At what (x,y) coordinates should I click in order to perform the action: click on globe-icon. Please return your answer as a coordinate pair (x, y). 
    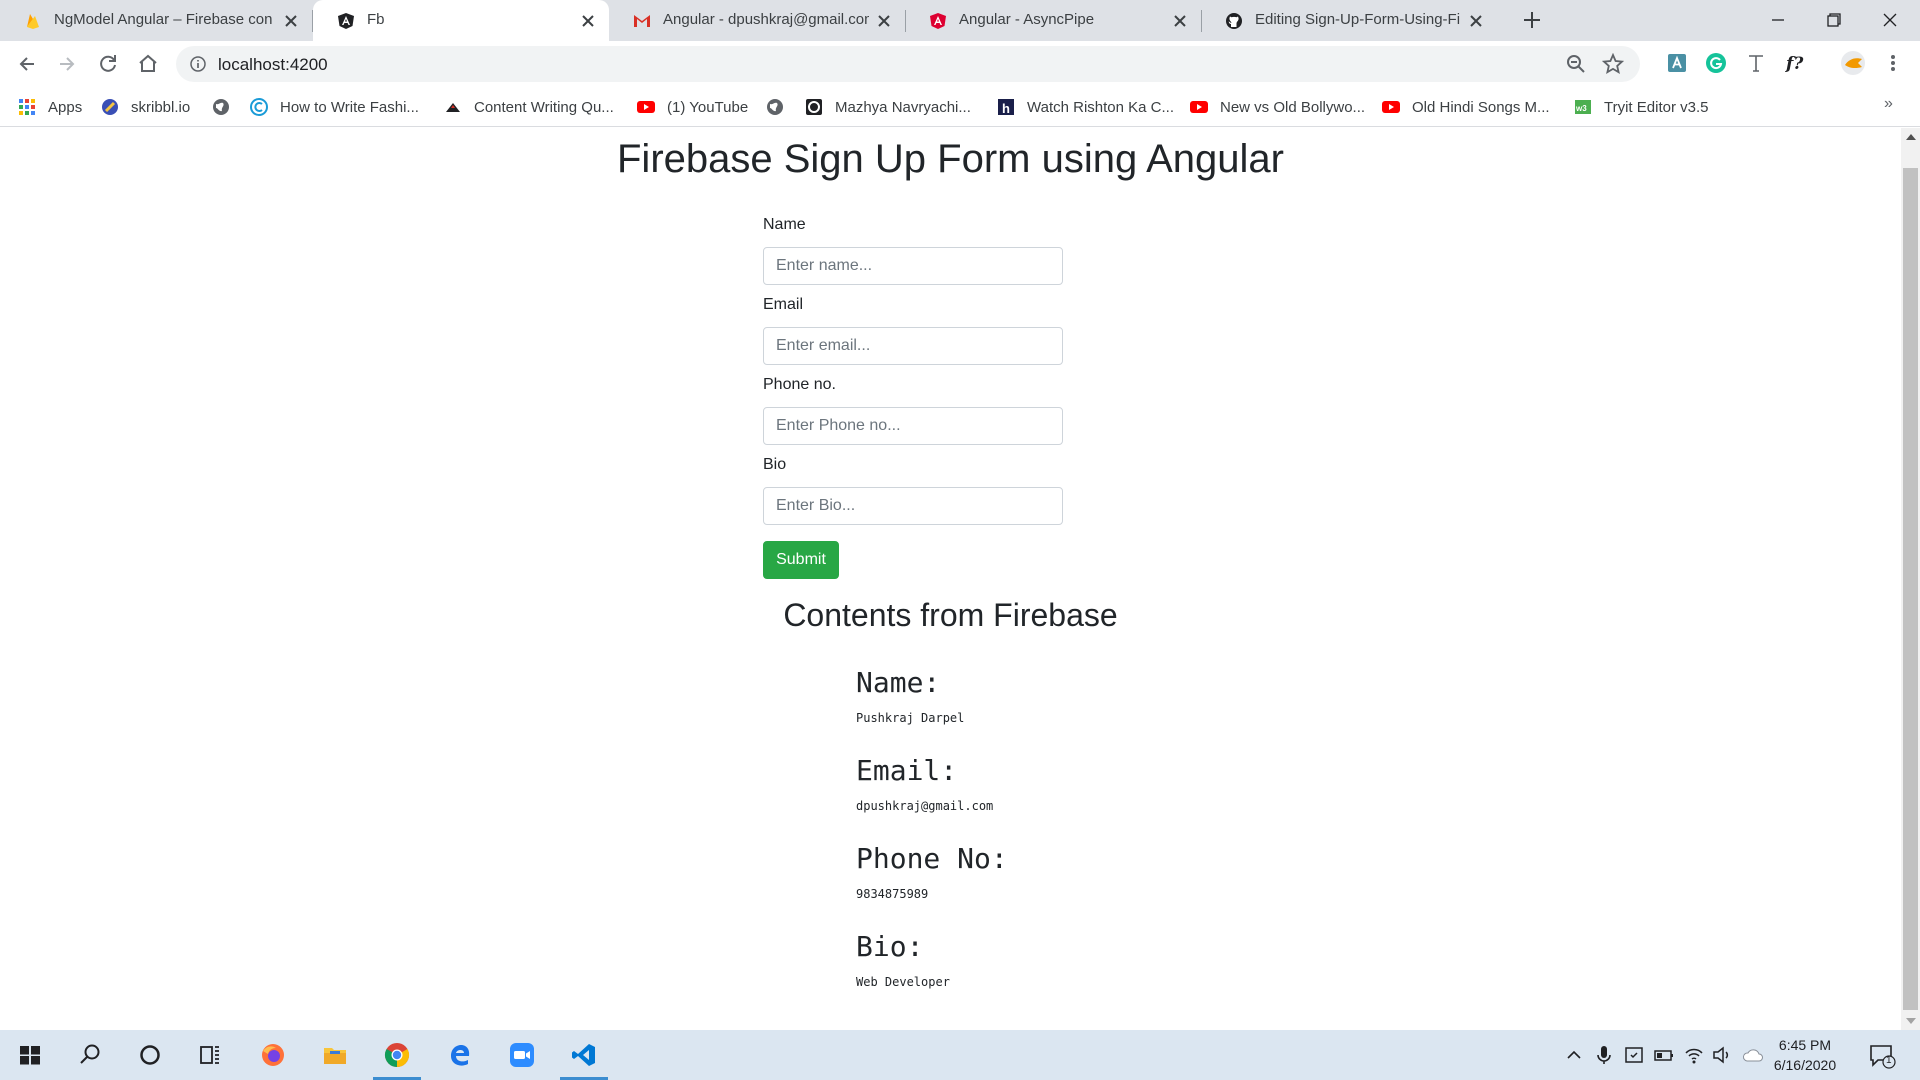
    Looking at the image, I should click on (775, 107).